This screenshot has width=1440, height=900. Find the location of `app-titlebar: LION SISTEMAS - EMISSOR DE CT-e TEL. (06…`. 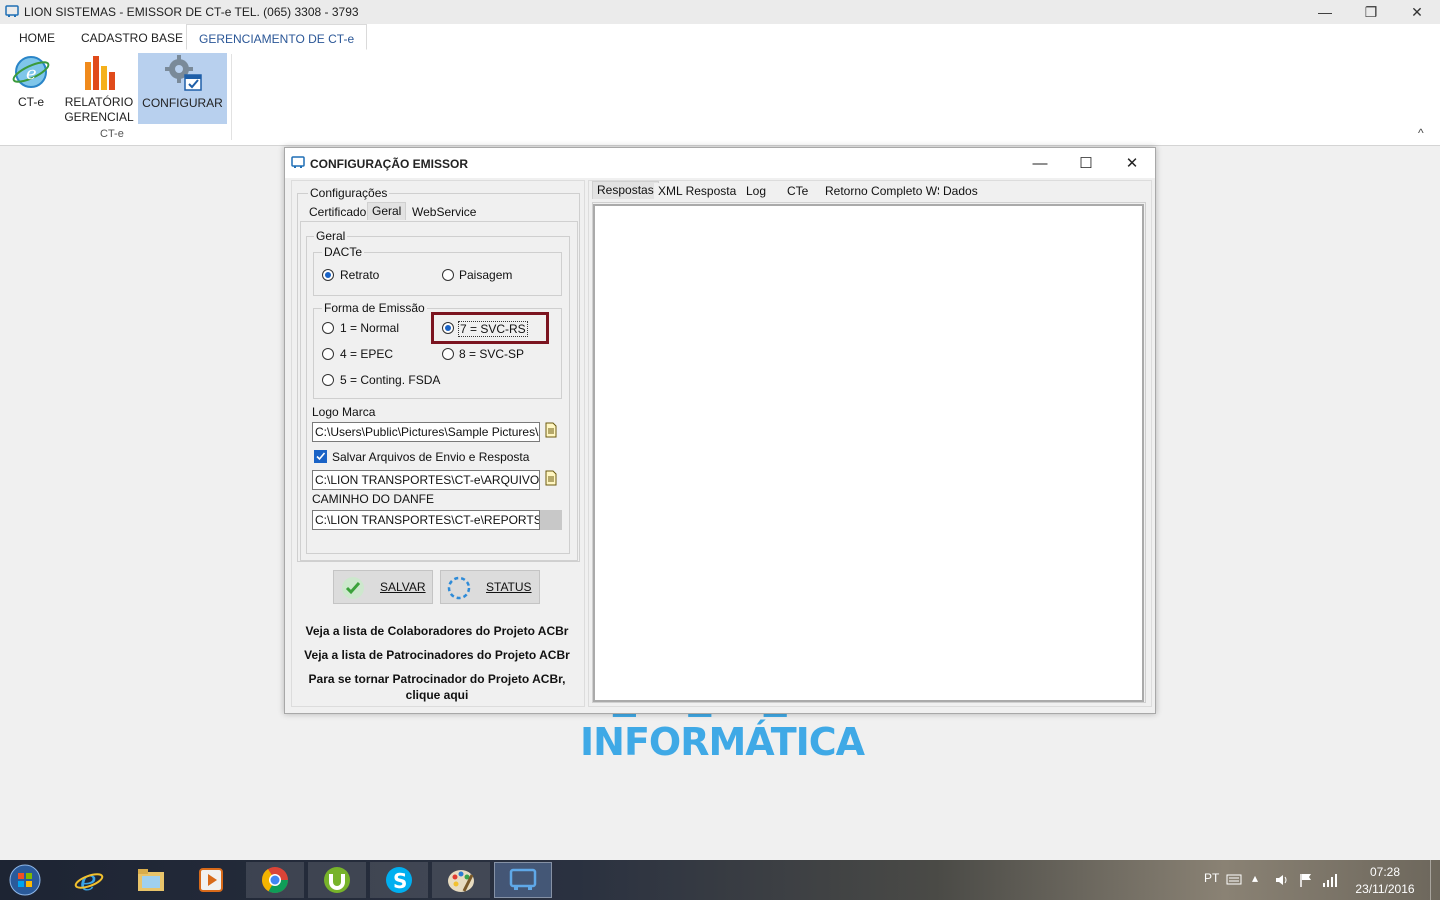

app-titlebar: LION SISTEMAS - EMISSOR DE CT-e TEL. (06… is located at coordinates (720, 12).